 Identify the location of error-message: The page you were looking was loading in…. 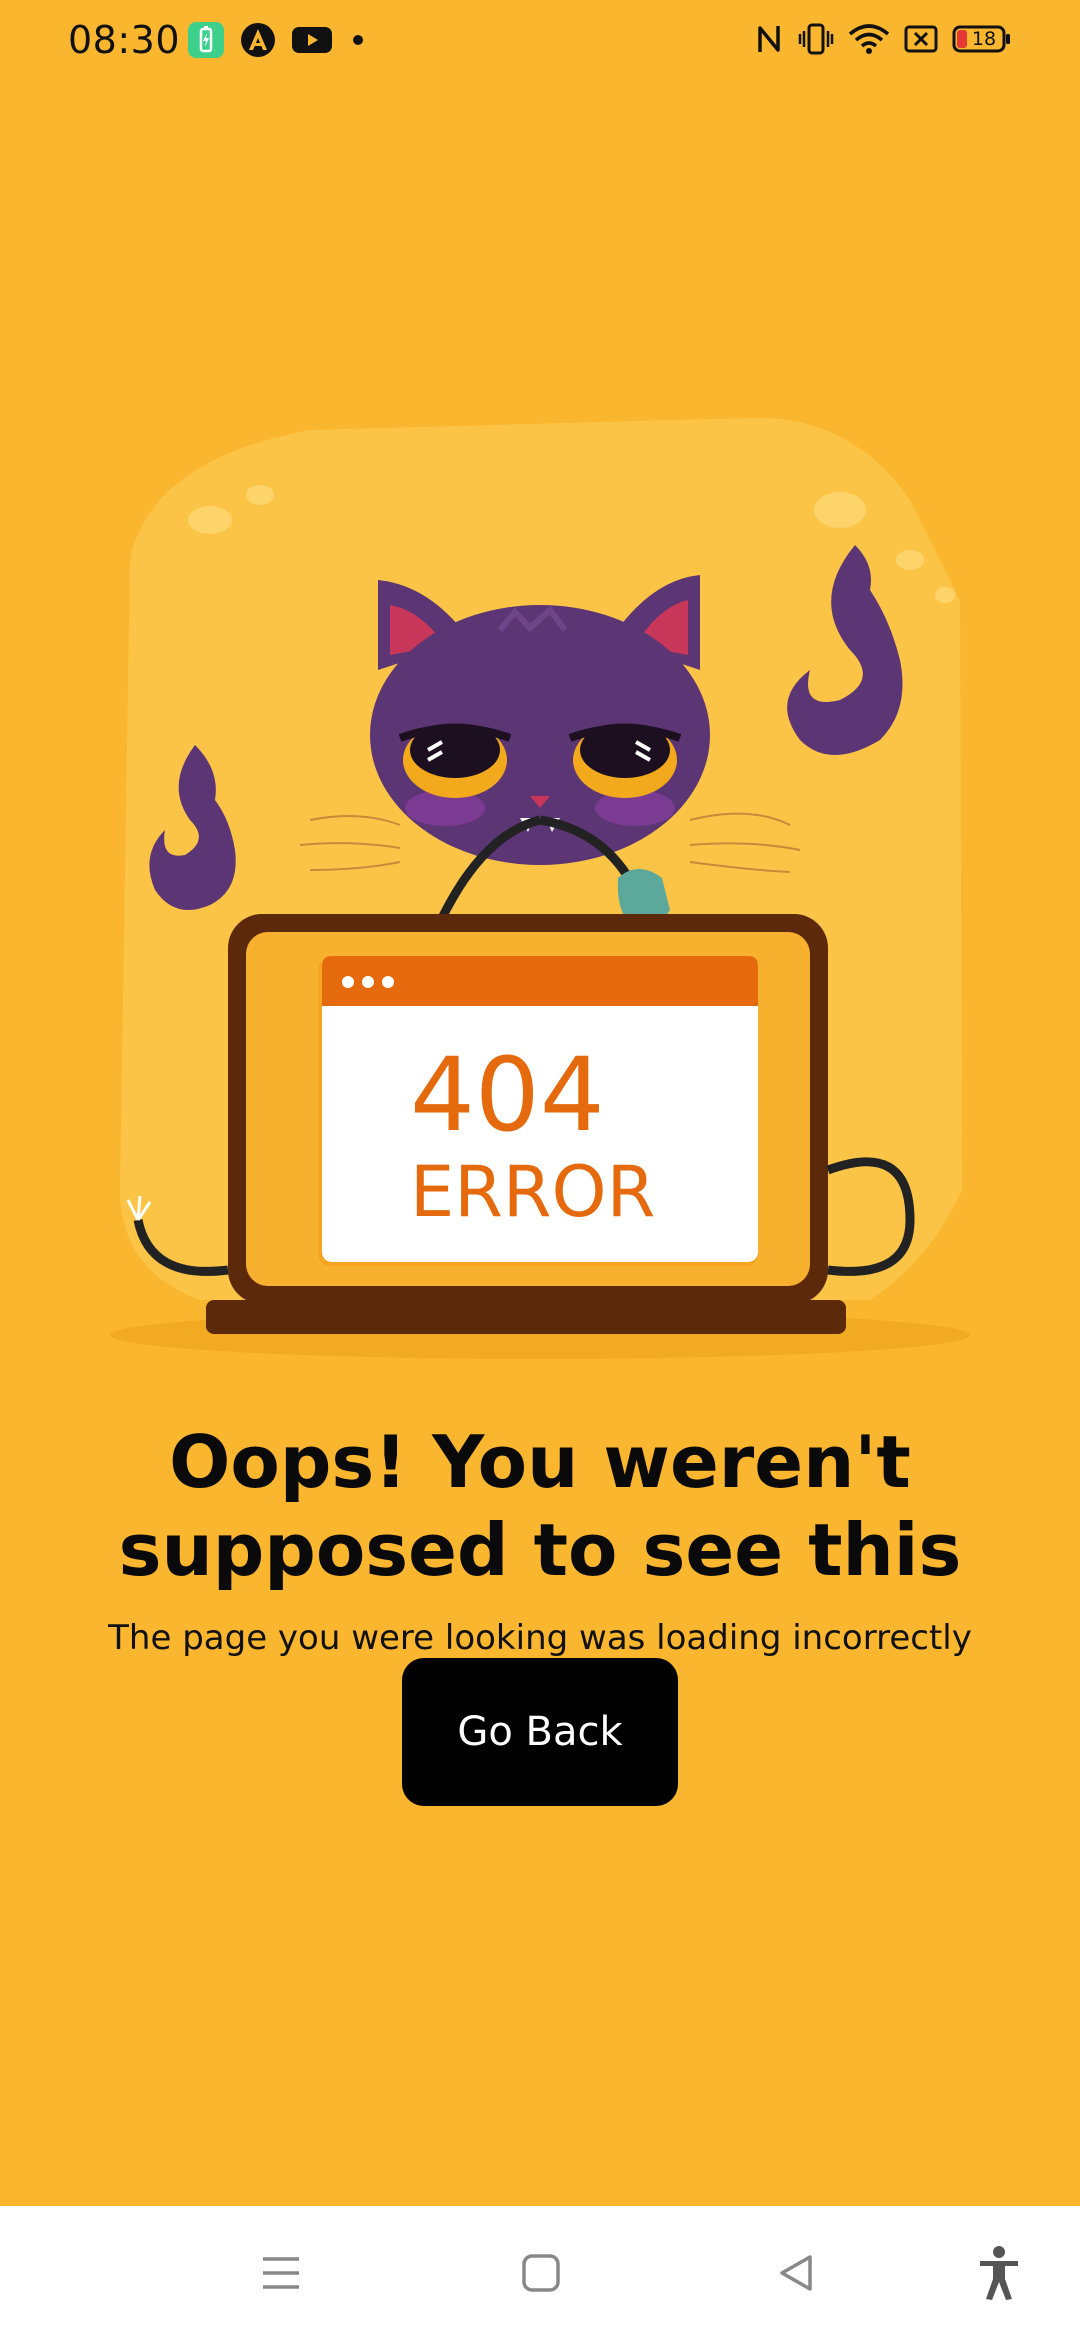
(540, 1638).